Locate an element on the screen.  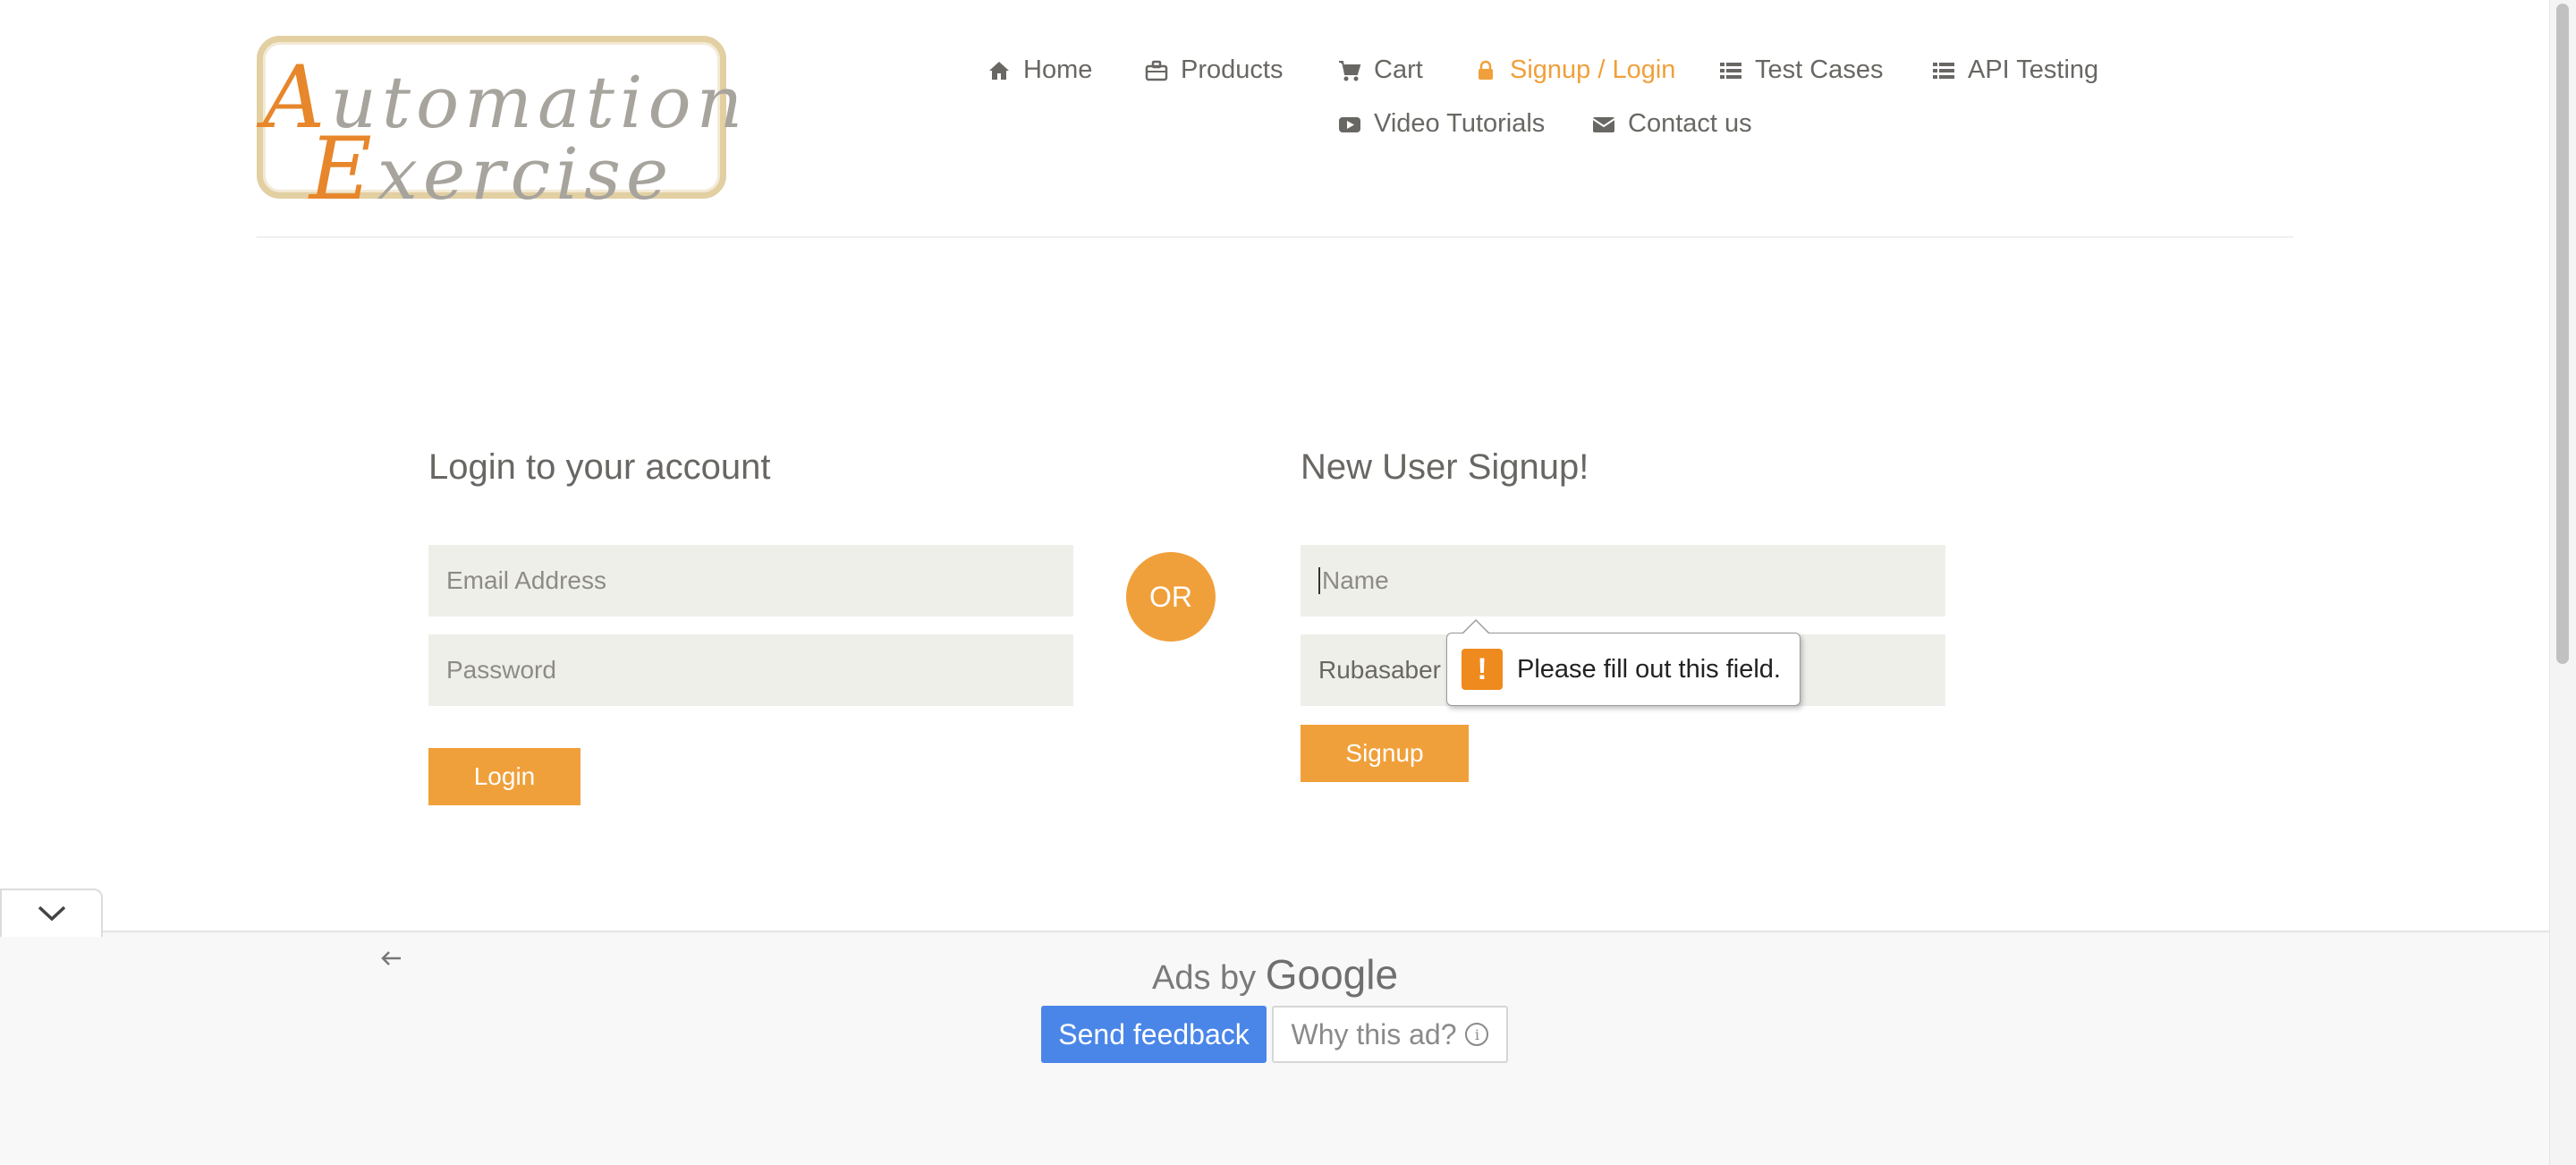
signup-name-placeholder: Name is located at coordinates (1355, 580).